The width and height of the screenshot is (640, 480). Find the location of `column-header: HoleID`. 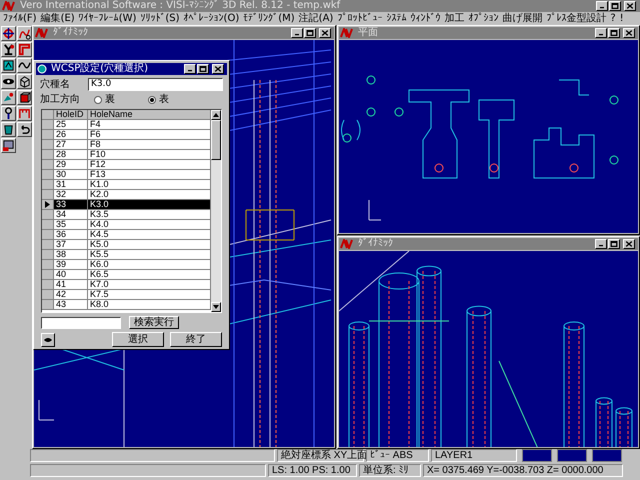

column-header: HoleID is located at coordinates (71, 115).